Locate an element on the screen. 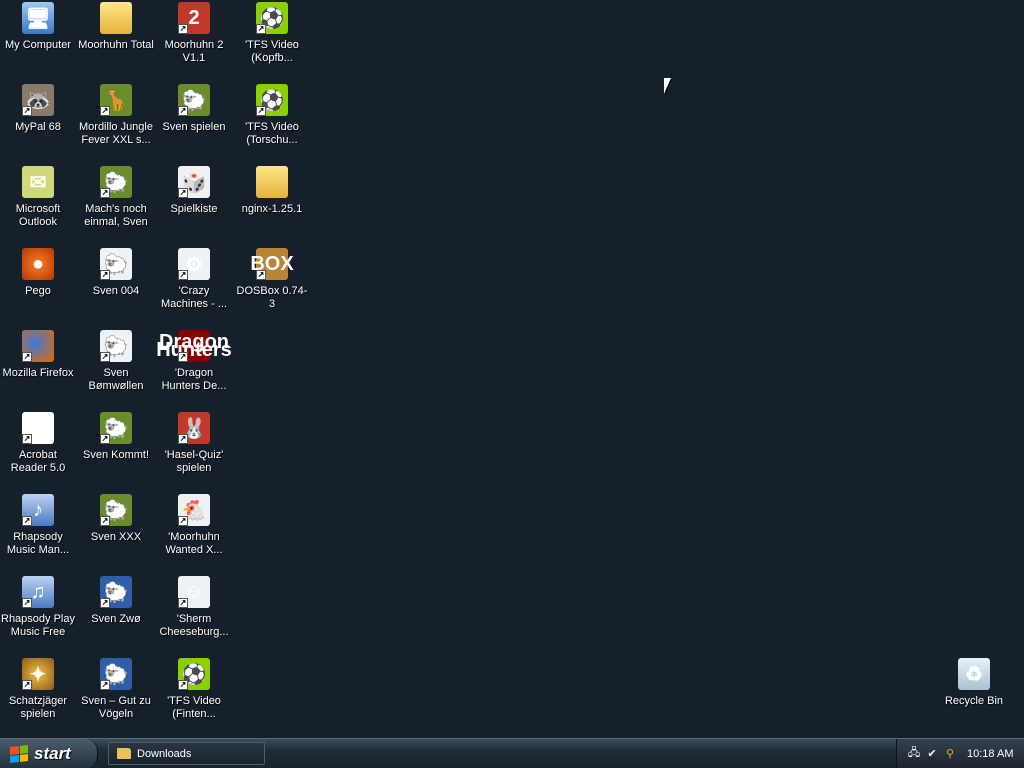 The width and height of the screenshot is (1024, 768). mordillo-icon: 🦒 ↗ is located at coordinates (116, 100).